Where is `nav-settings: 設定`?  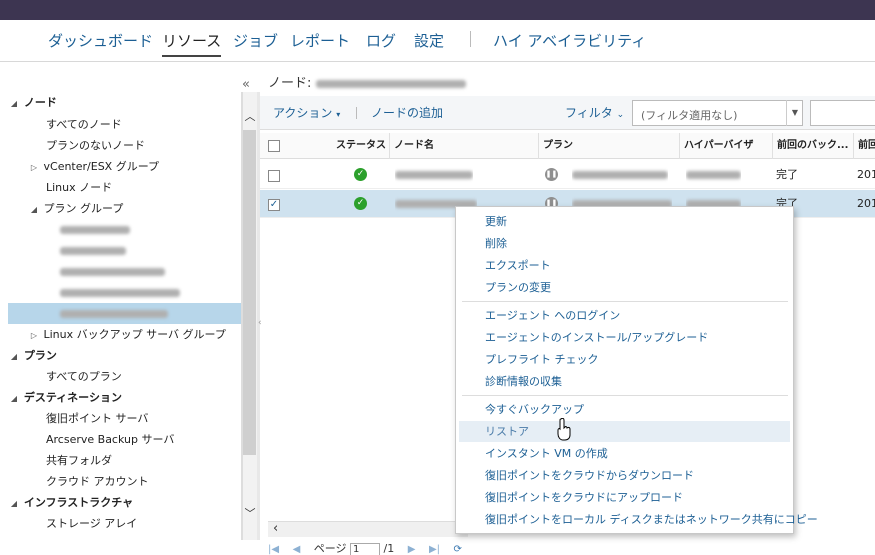 nav-settings: 設定 is located at coordinates (429, 40).